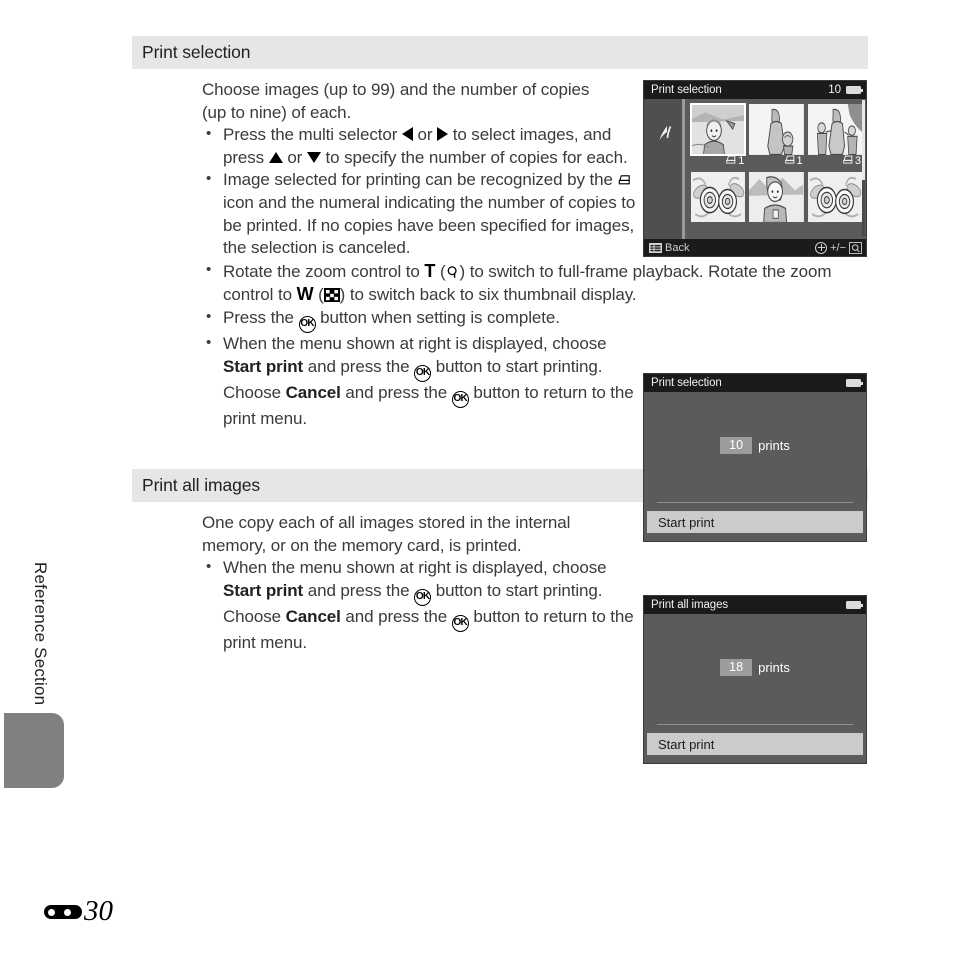  What do you see at coordinates (34, 750) in the screenshot?
I see `reference-section-tab` at bounding box center [34, 750].